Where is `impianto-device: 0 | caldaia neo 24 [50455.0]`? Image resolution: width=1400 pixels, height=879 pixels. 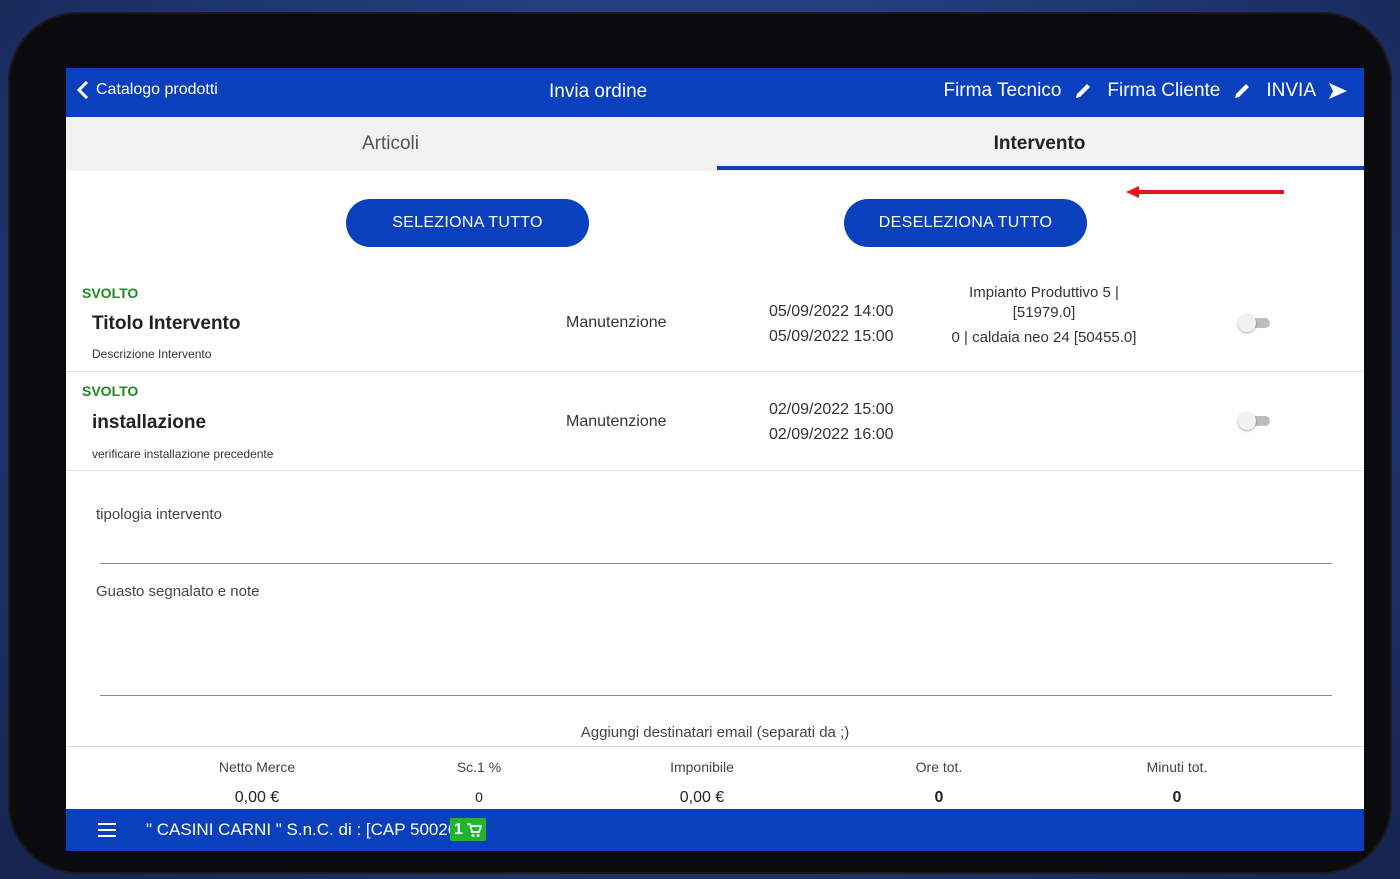 impianto-device: 0 | caldaia neo 24 [50455.0] is located at coordinates (1044, 337).